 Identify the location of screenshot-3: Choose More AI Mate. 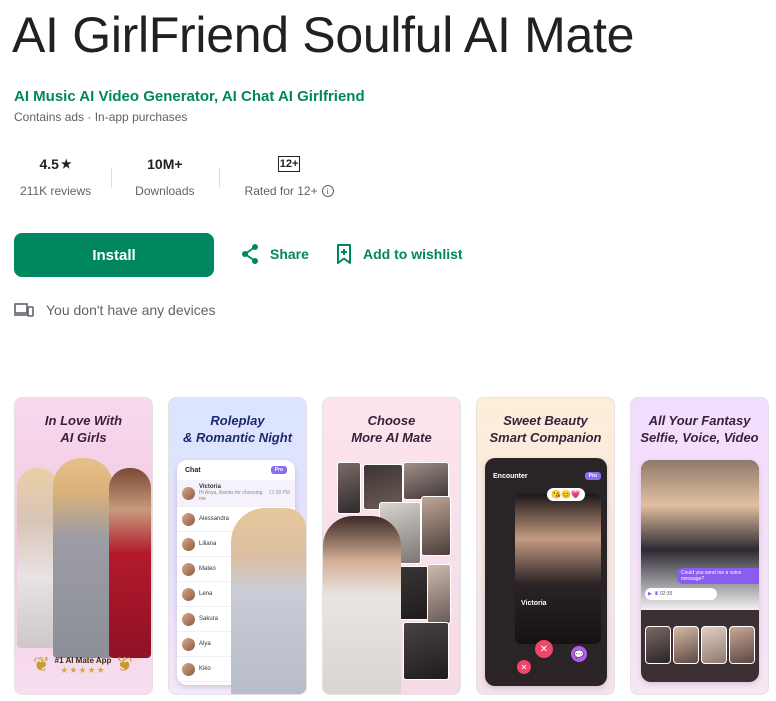
(391, 546).